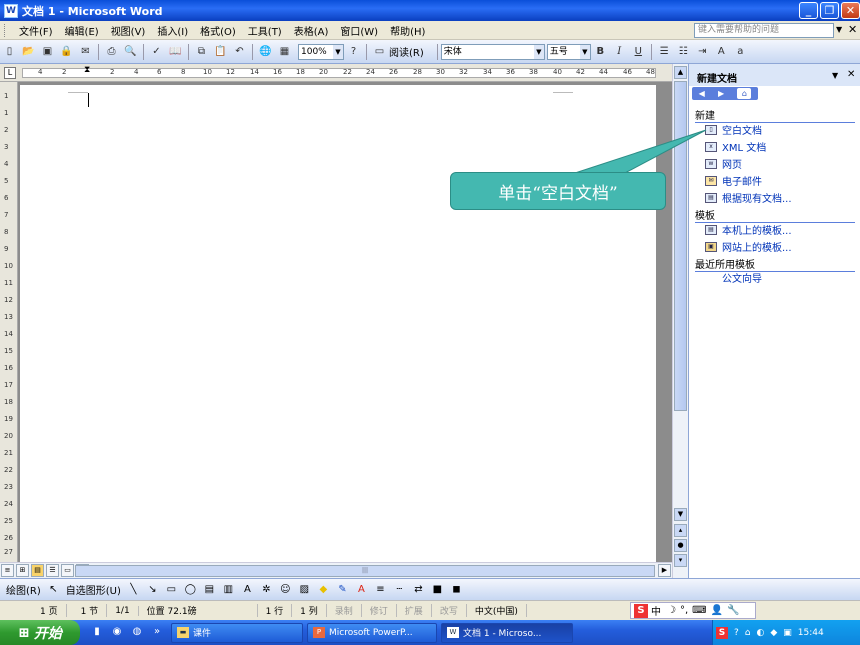 This screenshot has height=645, width=860. I want to click on user-icon: 👤, so click(717, 610).